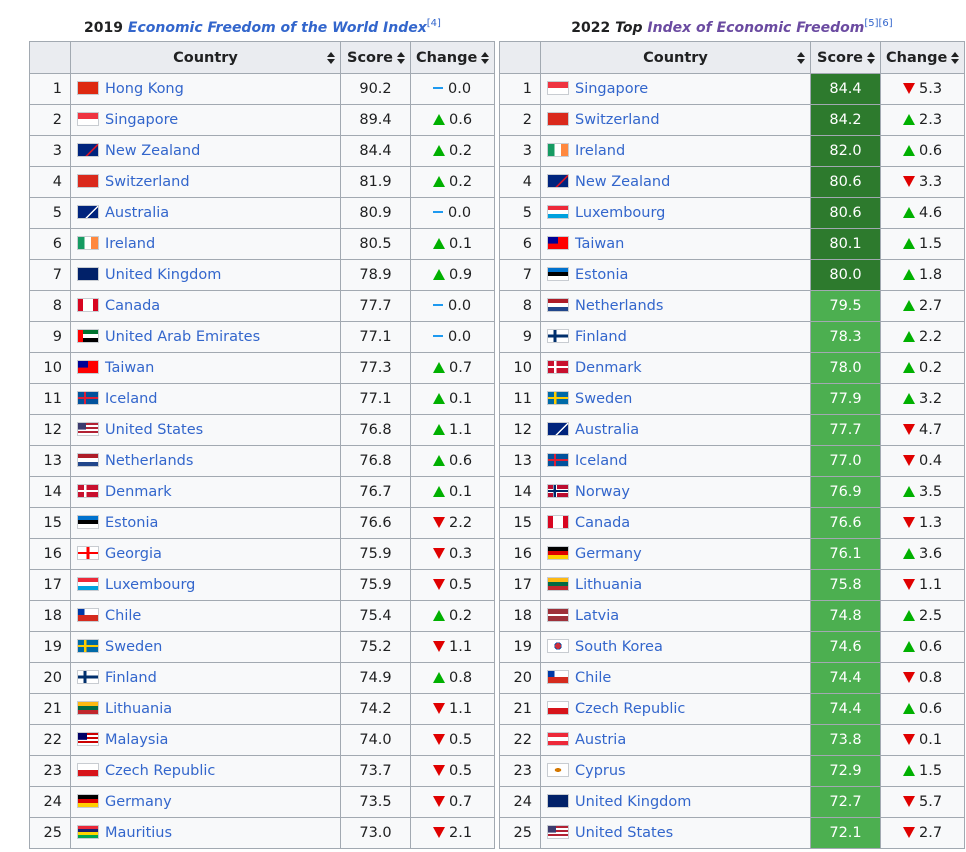 The height and width of the screenshot is (852, 966). I want to click on country-link: United States, so click(154, 430).